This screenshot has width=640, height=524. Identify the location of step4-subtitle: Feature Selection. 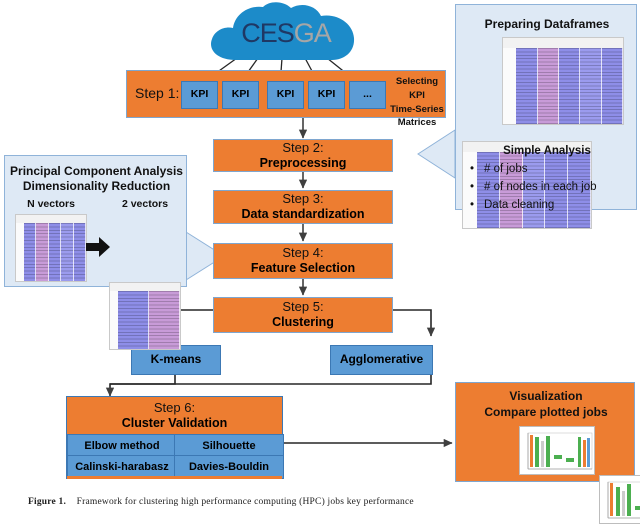
(303, 268).